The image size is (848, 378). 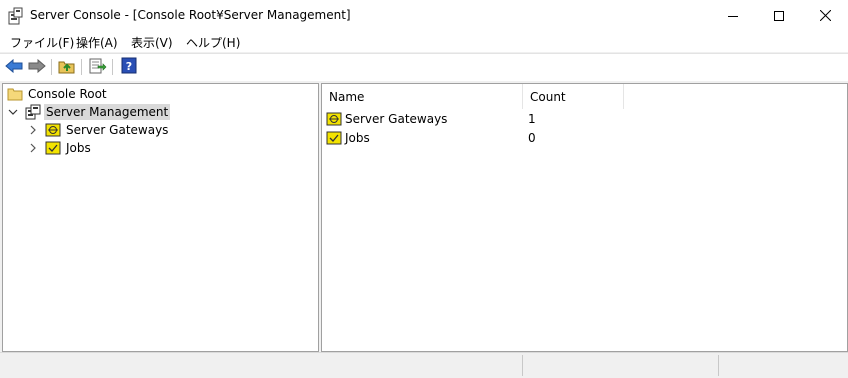 I want to click on menu-bar: ファイル(F) 操作(A) 表示(V) ヘルプ(H), so click(x=424, y=41).